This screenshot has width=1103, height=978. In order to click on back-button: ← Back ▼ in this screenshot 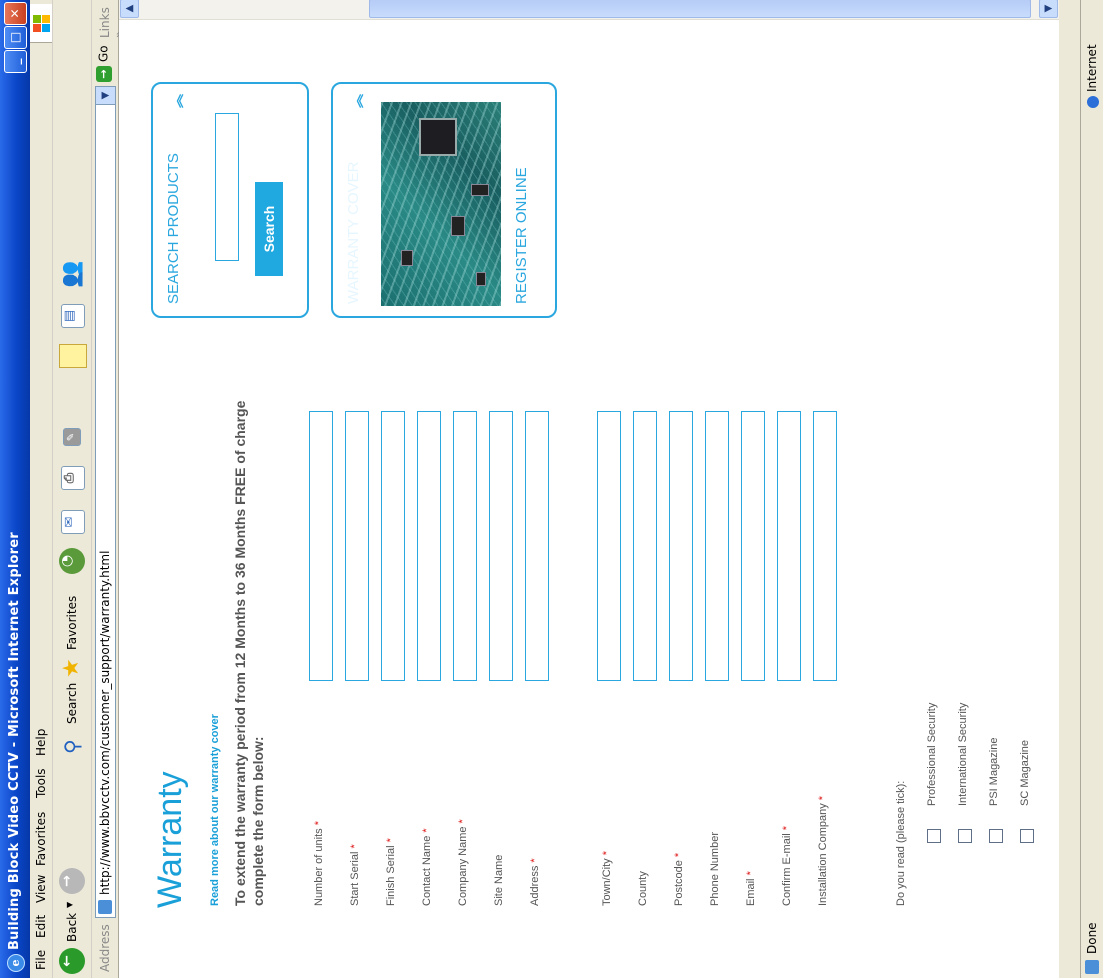, I will do `click(72, 937)`.